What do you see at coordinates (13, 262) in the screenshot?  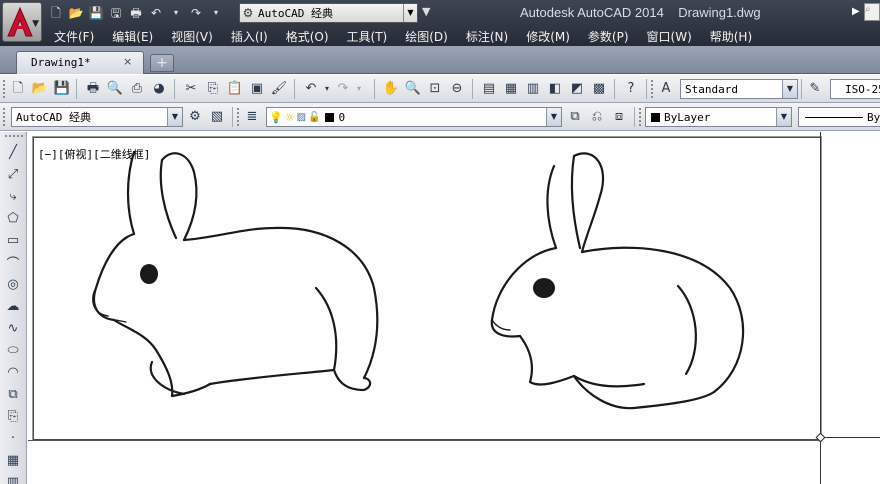 I see `arc-icon: ⌒` at bounding box center [13, 262].